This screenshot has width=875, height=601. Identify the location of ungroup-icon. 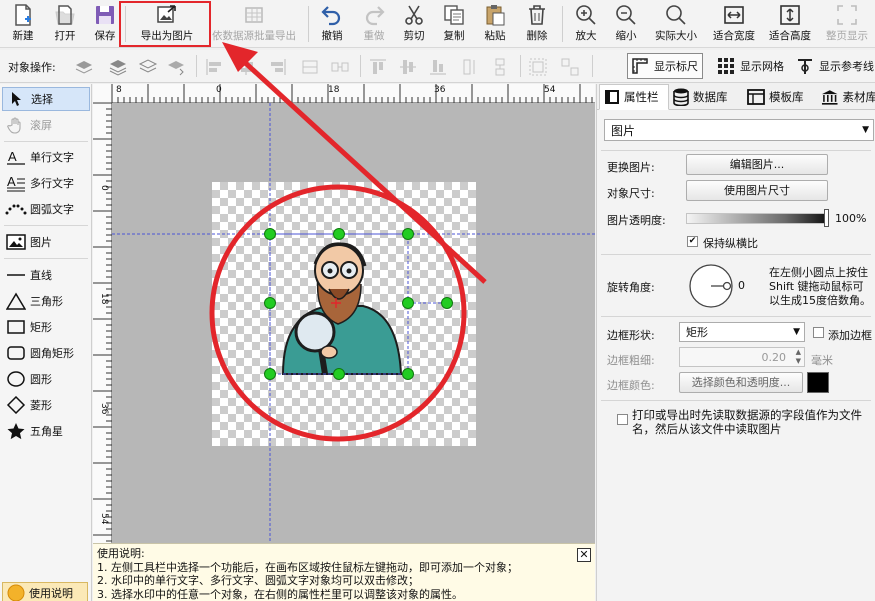
(570, 67).